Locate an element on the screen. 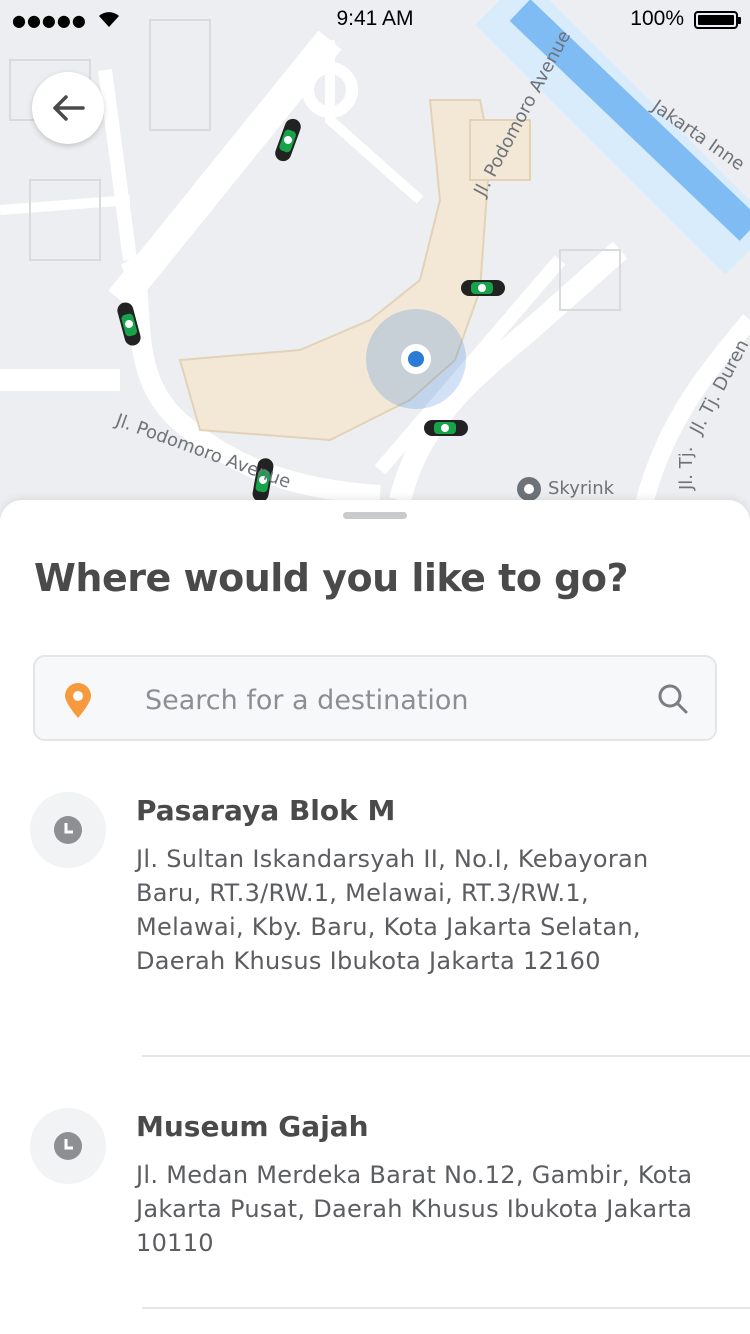 This screenshot has height=1334, width=750. sheet-drag-handle is located at coordinates (375, 515).